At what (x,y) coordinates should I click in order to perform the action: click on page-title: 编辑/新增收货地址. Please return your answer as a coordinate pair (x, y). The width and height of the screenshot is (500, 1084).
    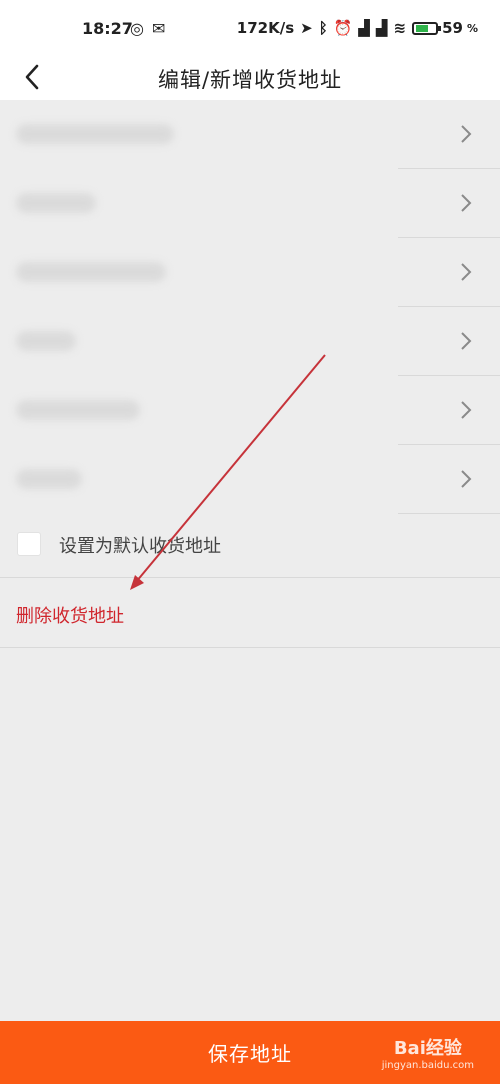
    Looking at the image, I should click on (250, 80).